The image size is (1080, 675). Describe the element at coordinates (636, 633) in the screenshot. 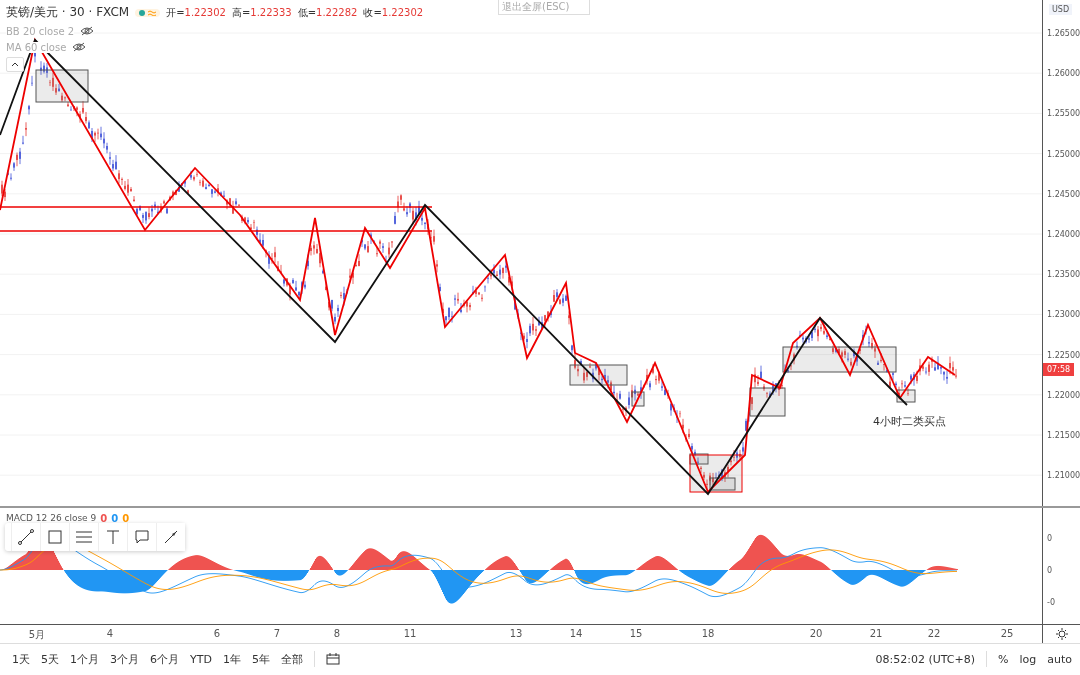

I see `time-tick: 15` at that location.